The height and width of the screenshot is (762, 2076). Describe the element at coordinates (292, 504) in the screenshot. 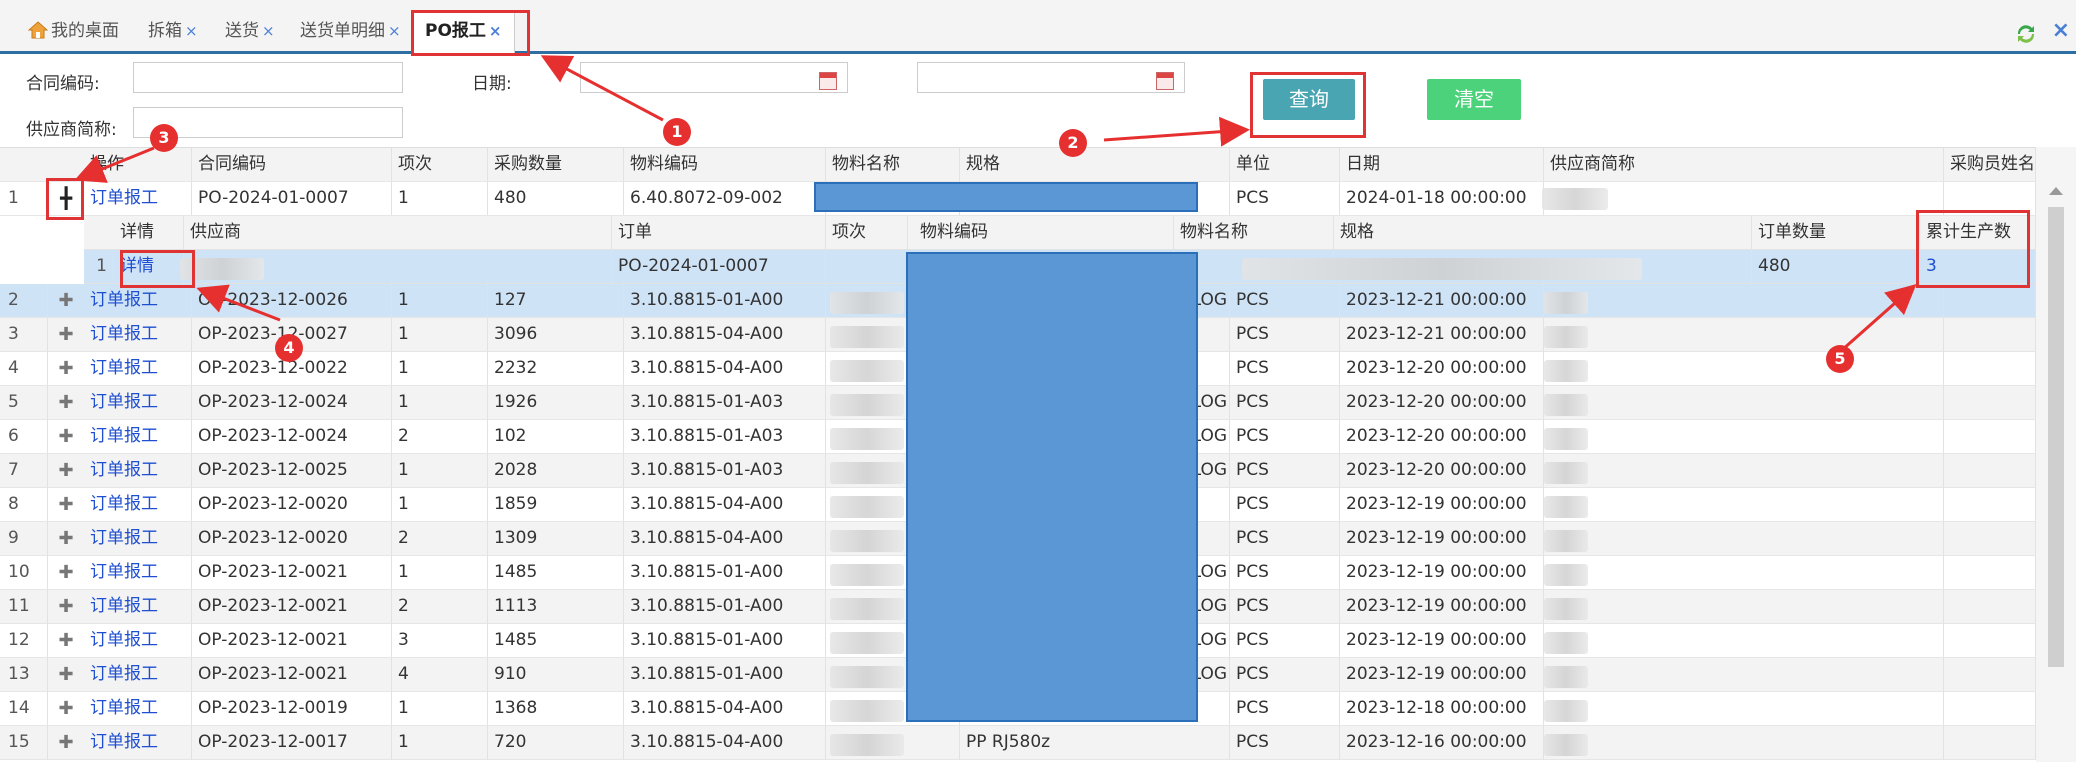

I see `contract-cell: OP-2023-12-0020` at that location.